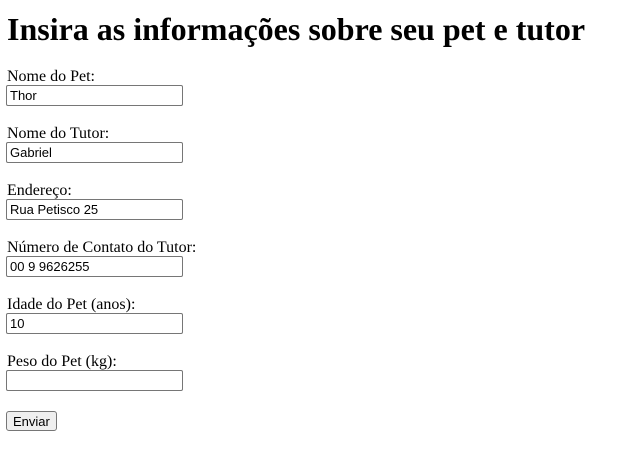  What do you see at coordinates (39, 190) in the screenshot?
I see `address-label: Endereço:` at bounding box center [39, 190].